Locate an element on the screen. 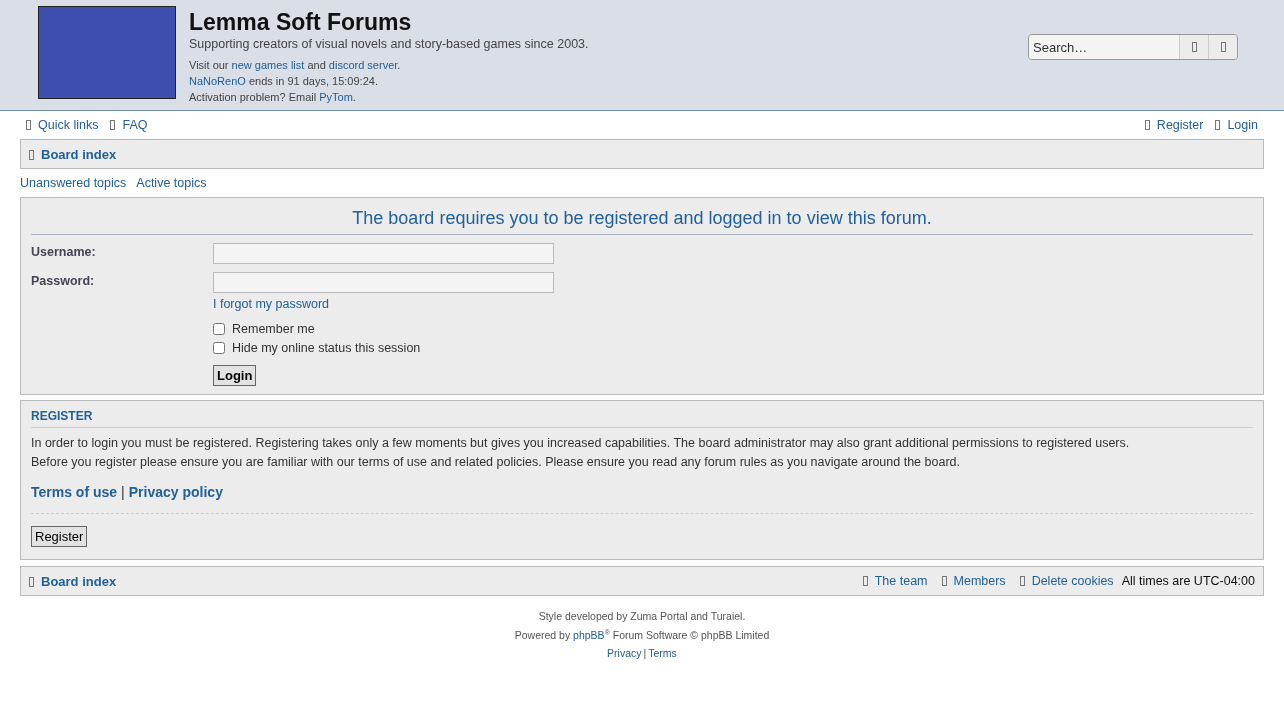 This screenshot has height=707, width=1284. field-label: Password: is located at coordinates (63, 281).